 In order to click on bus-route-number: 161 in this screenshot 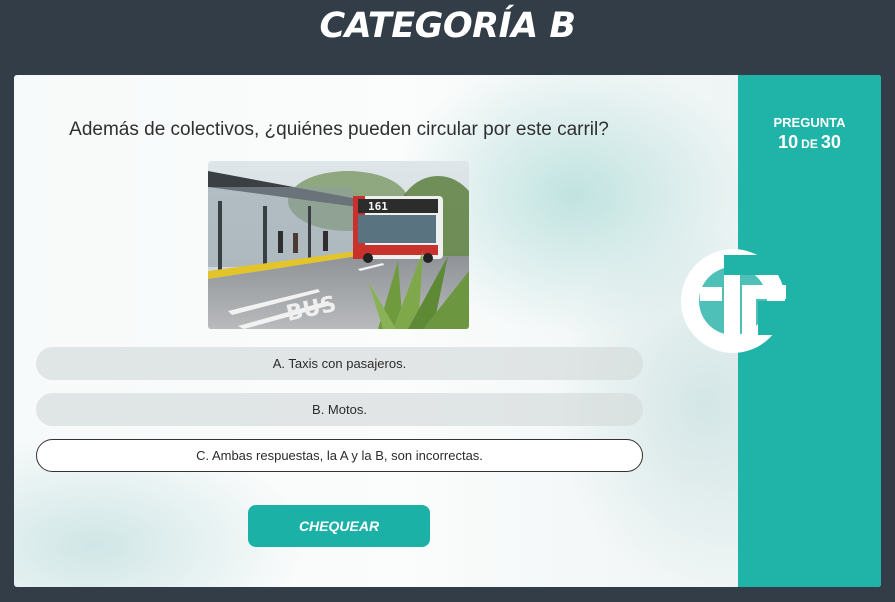, I will do `click(378, 206)`.